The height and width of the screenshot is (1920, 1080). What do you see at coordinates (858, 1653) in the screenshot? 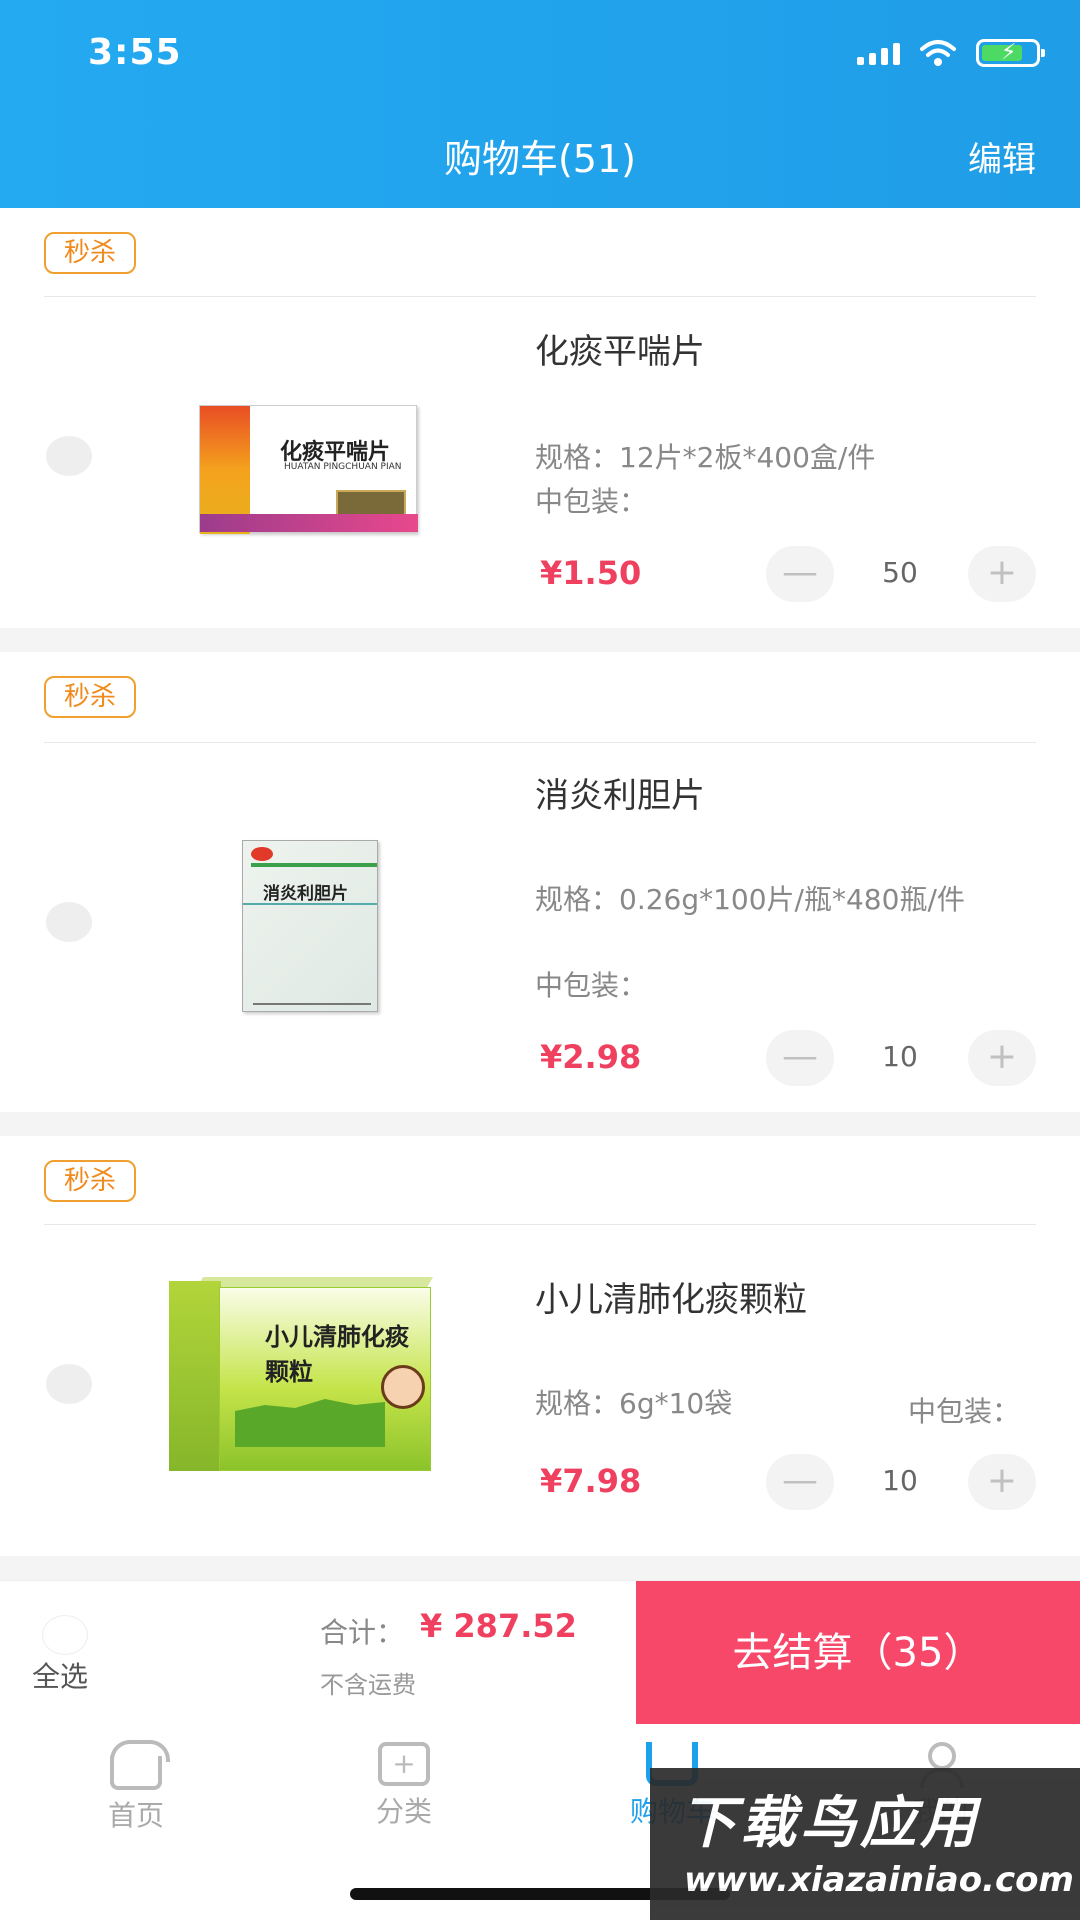
I see `checkout-button: 去结算（35）` at bounding box center [858, 1653].